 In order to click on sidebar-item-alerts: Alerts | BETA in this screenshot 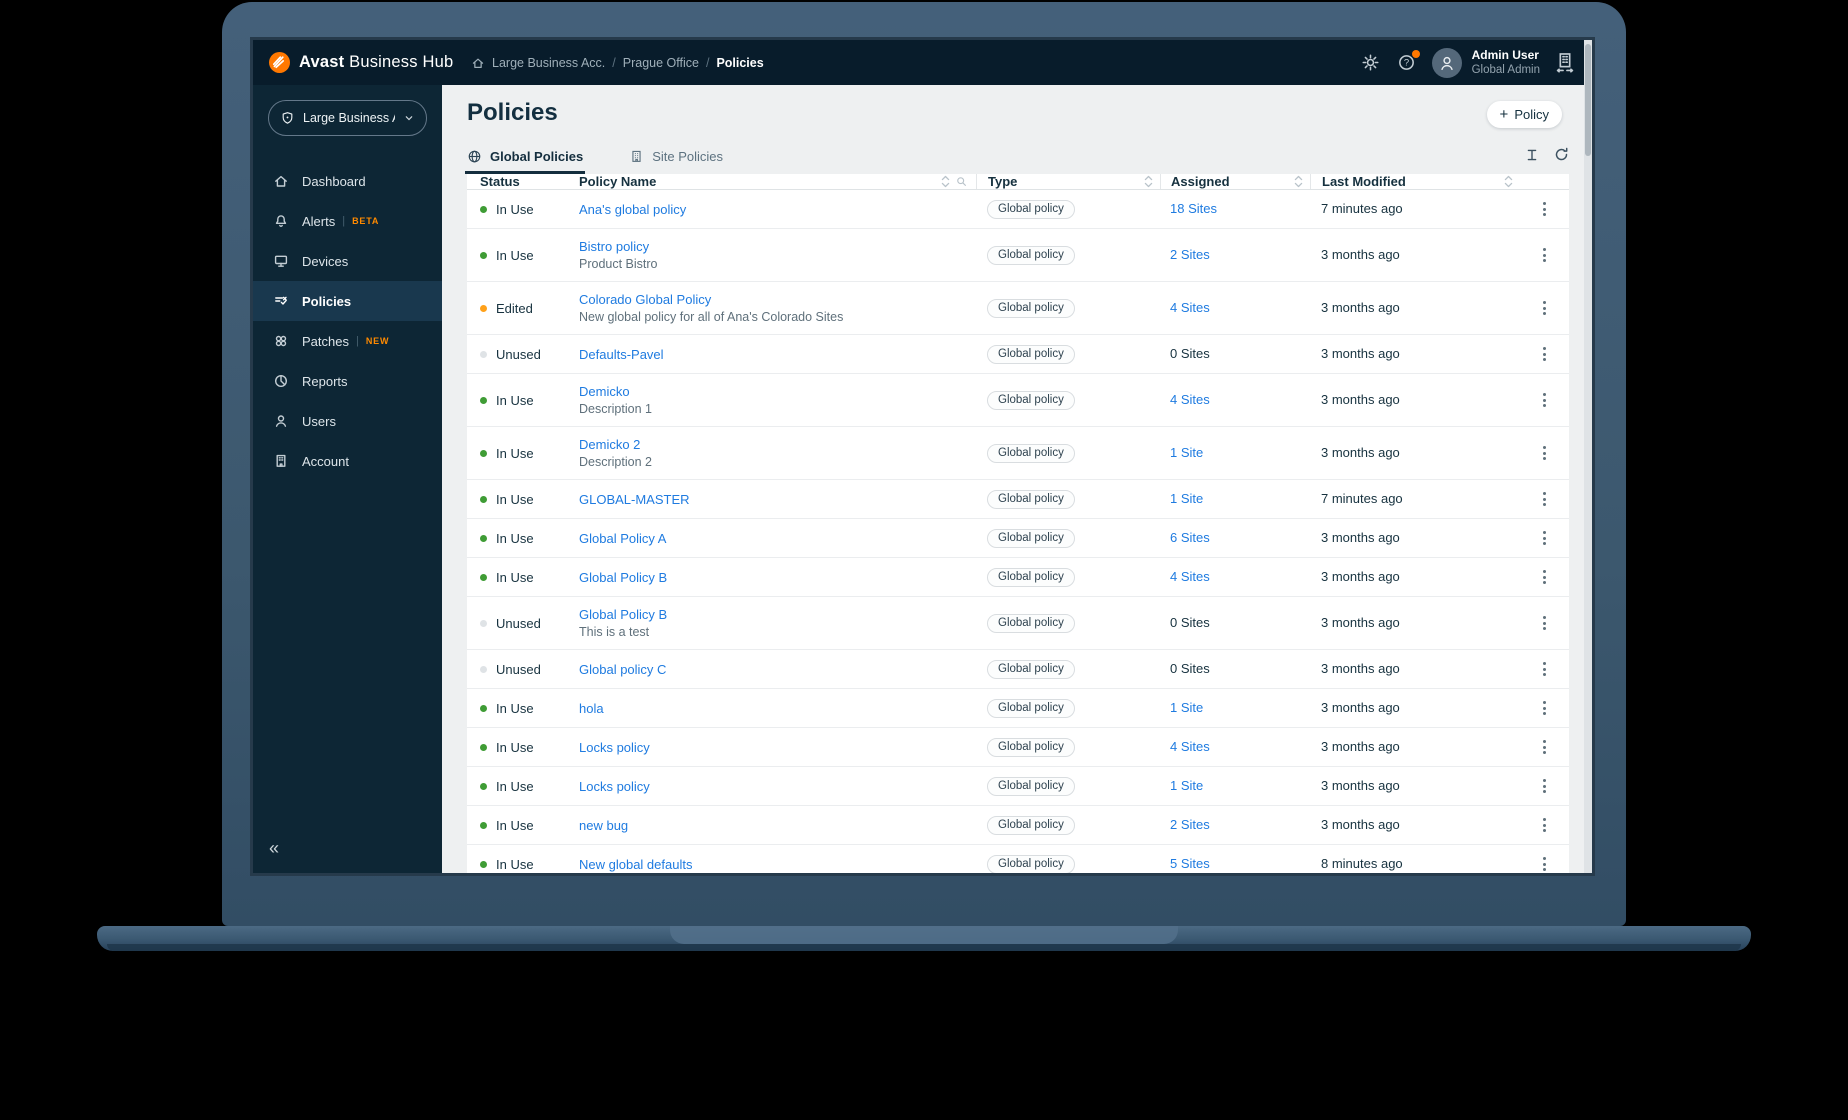, I will do `click(347, 221)`.